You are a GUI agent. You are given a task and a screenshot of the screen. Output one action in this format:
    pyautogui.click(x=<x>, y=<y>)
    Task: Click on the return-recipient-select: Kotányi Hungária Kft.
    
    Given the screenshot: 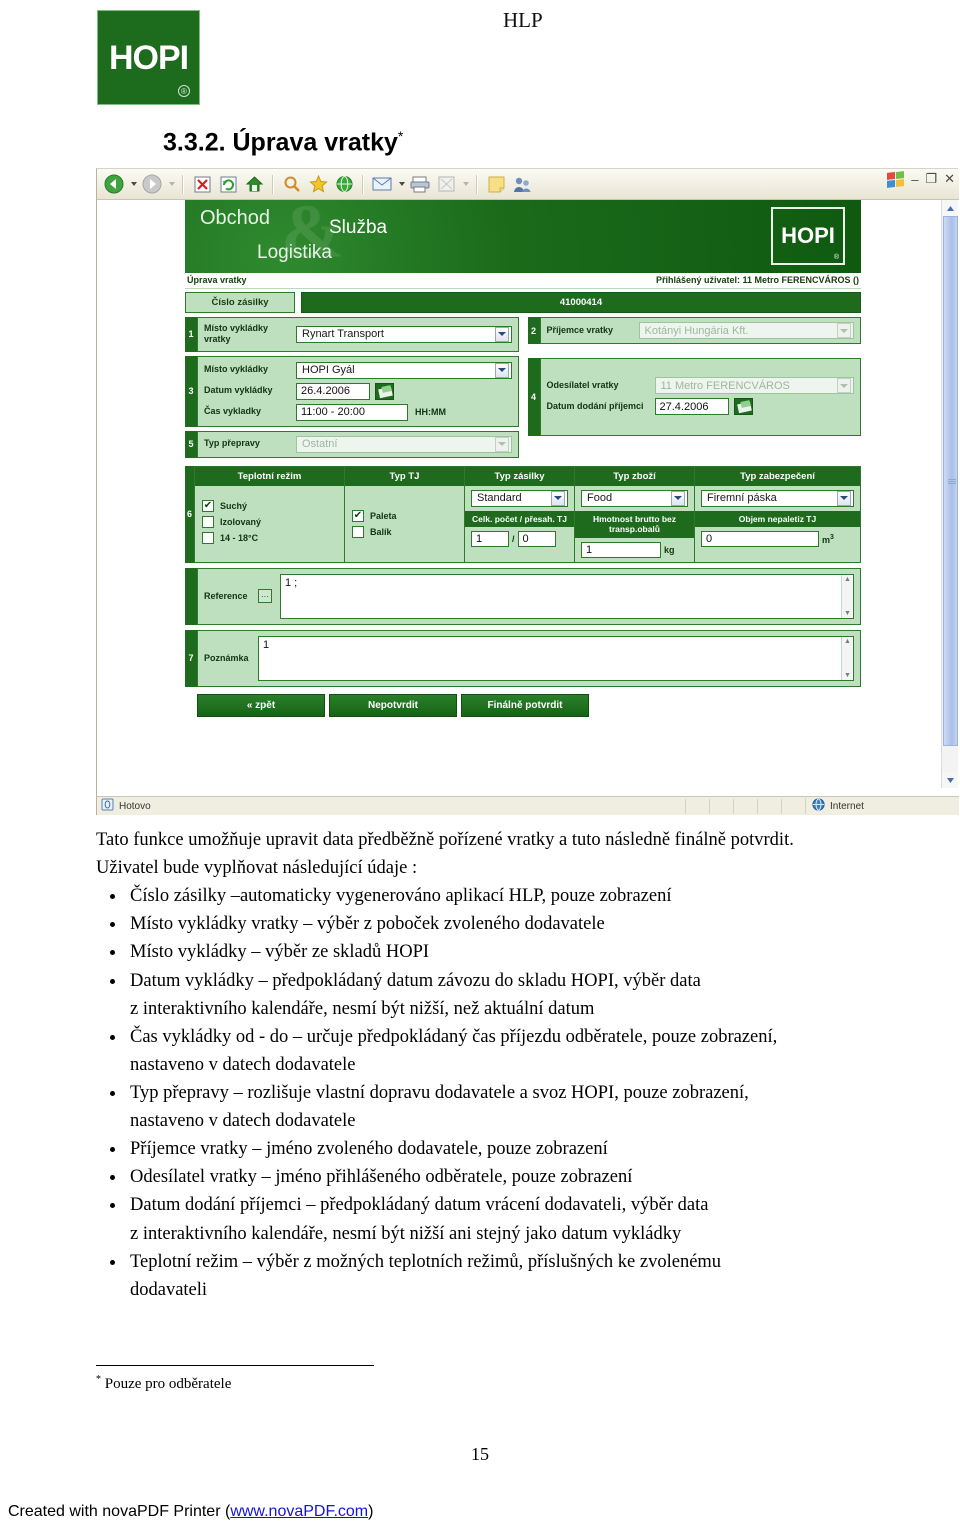 What is the action you would take?
    pyautogui.click(x=746, y=330)
    